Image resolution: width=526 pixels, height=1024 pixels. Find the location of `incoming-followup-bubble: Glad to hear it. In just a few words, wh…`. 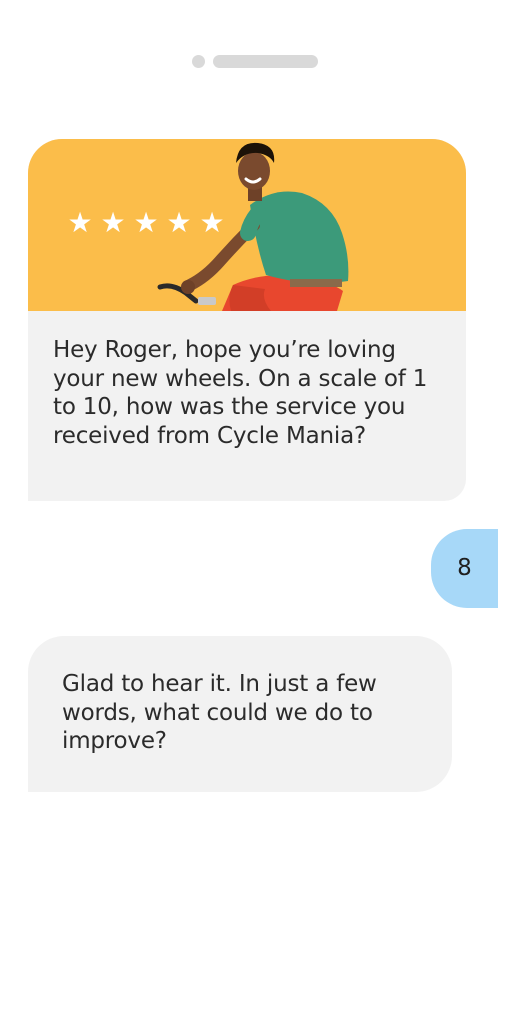

incoming-followup-bubble: Glad to hear it. In just a few words, wh… is located at coordinates (240, 714).